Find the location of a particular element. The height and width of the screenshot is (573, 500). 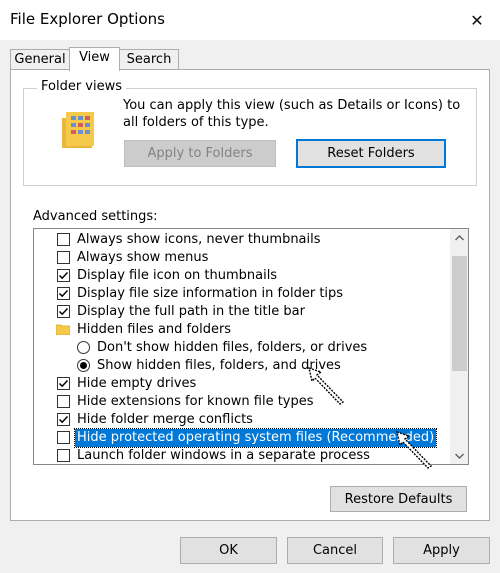

folder-views-legend: Folder views is located at coordinates (82, 86).